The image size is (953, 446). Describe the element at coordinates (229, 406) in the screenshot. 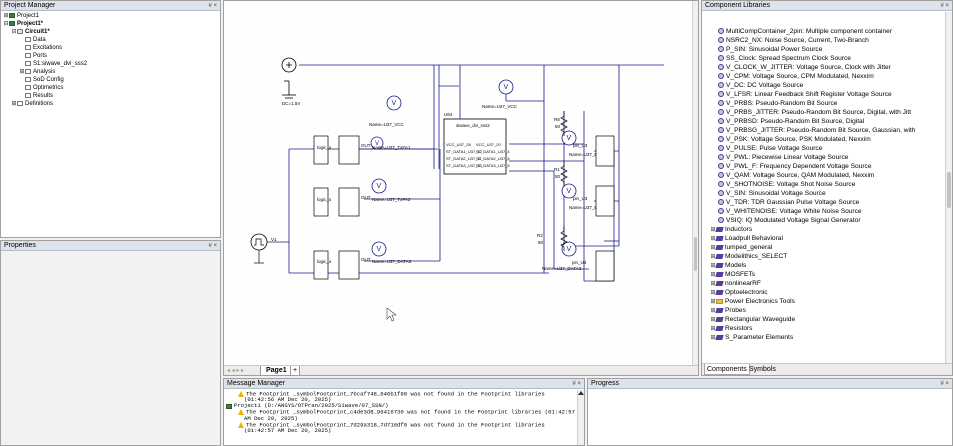

I see `project-icon` at that location.